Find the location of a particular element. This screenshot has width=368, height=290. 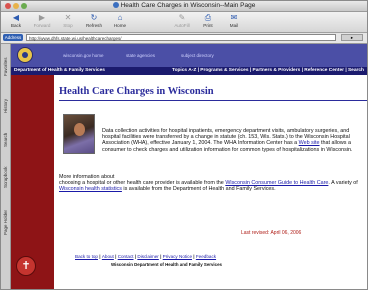

footer-link-contact: Contact is located at coordinates (126, 256).